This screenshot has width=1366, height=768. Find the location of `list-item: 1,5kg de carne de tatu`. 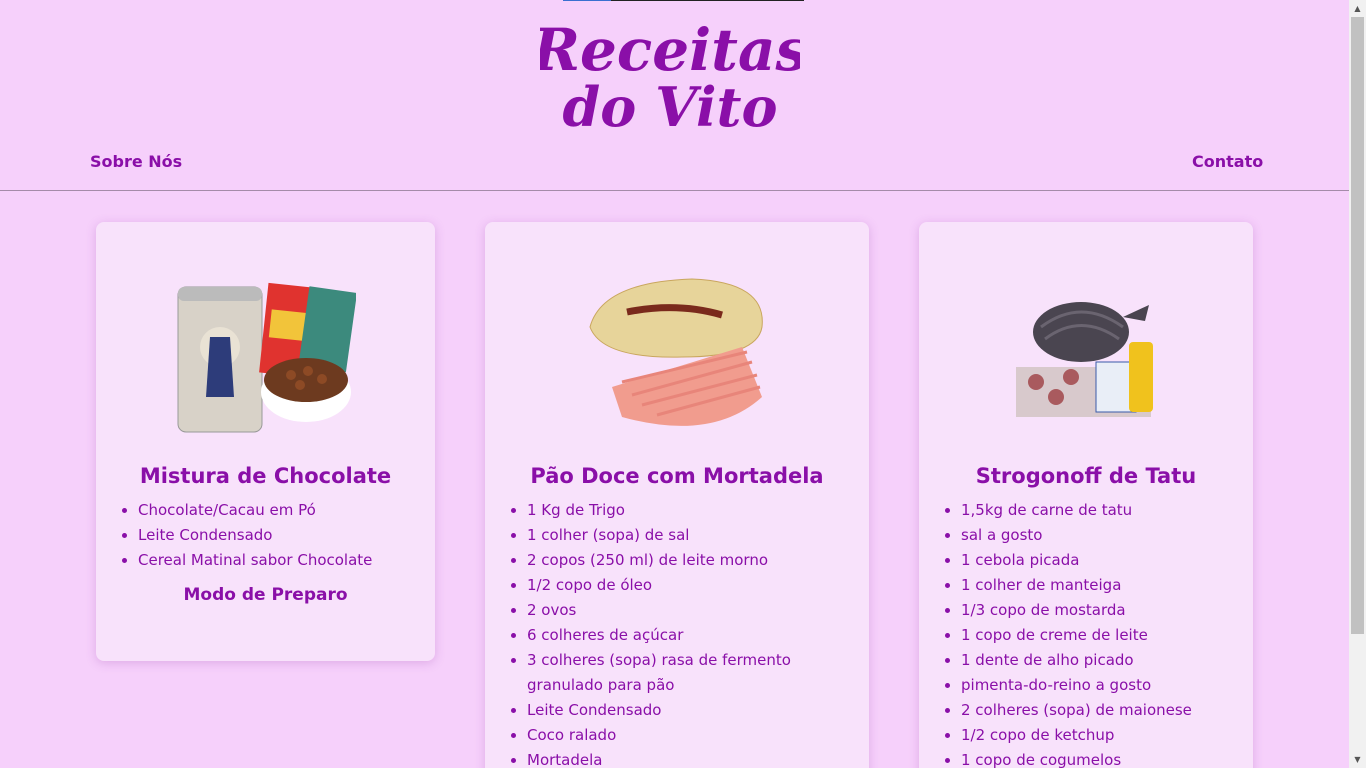

list-item: 1,5kg de carne de tatu is located at coordinates (1103, 510).